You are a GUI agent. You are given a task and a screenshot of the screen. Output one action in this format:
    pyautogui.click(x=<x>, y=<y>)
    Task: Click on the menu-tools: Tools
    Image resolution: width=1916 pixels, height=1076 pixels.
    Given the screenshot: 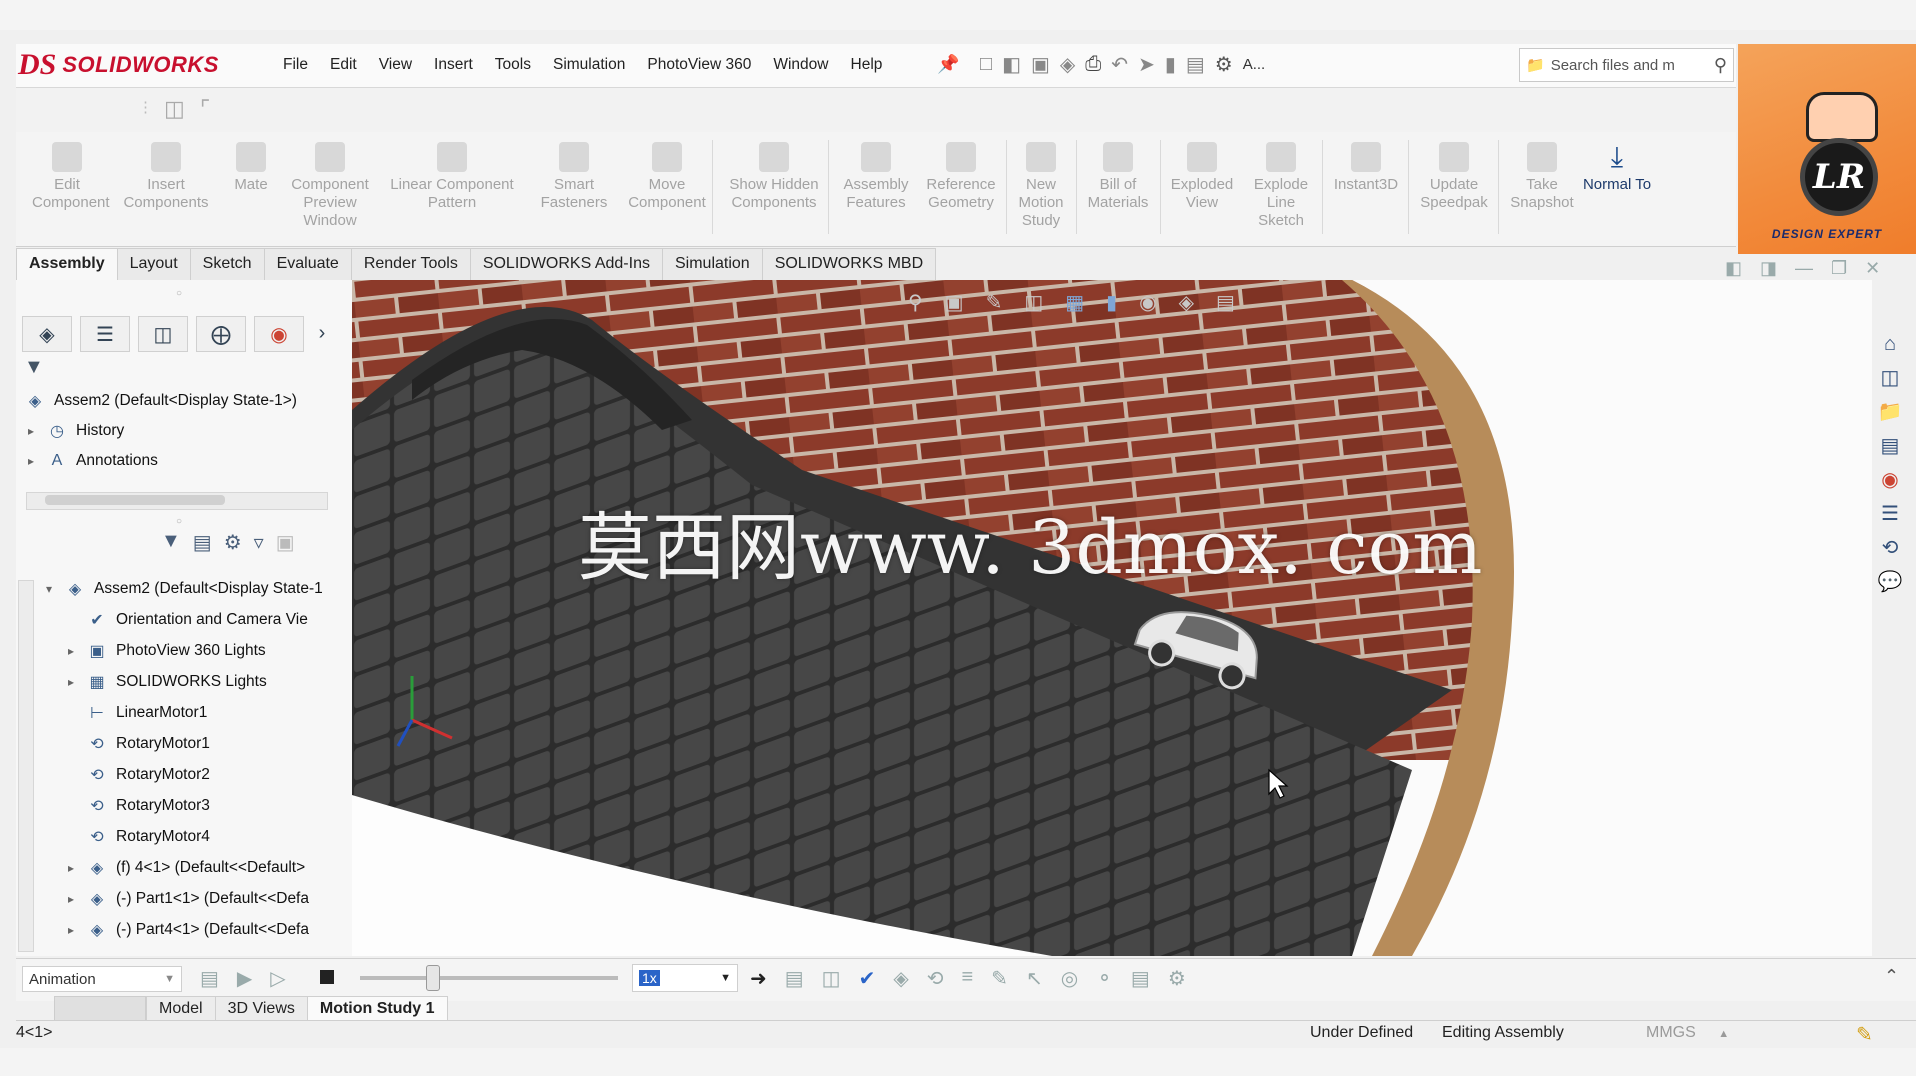 What is the action you would take?
    pyautogui.click(x=513, y=65)
    